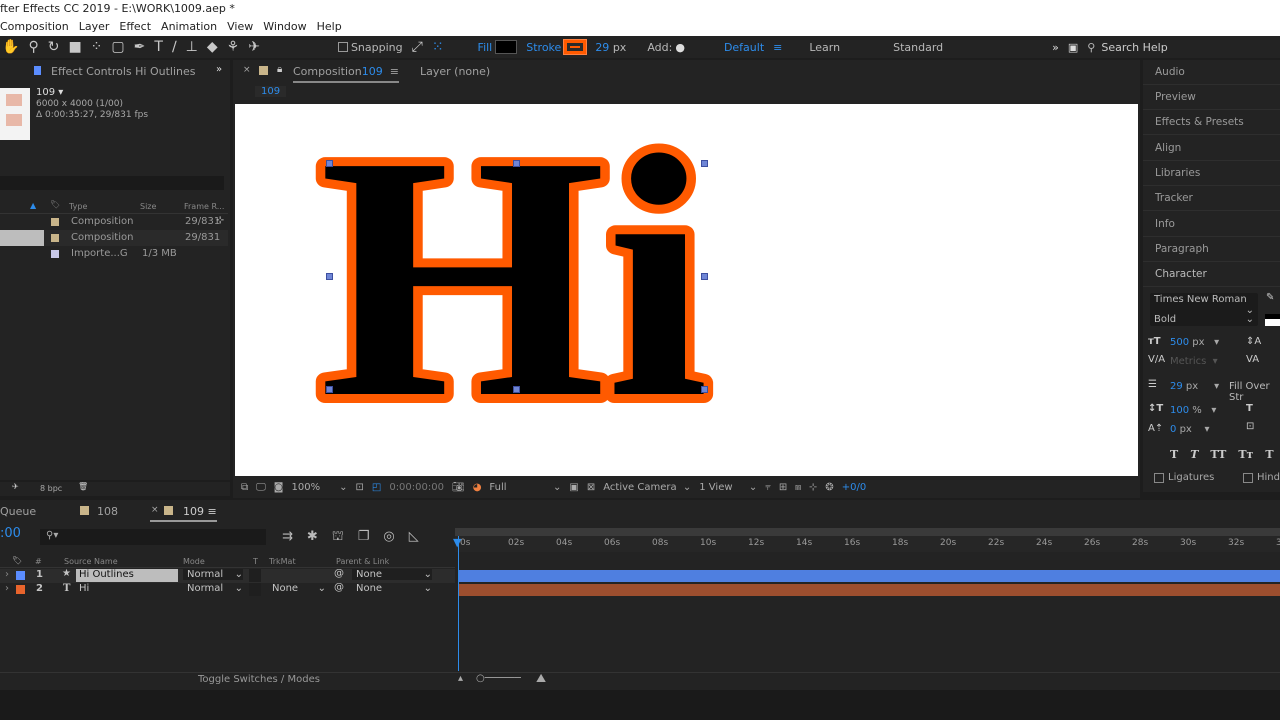 This screenshot has width=1280, height=720. Describe the element at coordinates (219, 69) in the screenshot. I see `panel-overflow-icon: »` at that location.